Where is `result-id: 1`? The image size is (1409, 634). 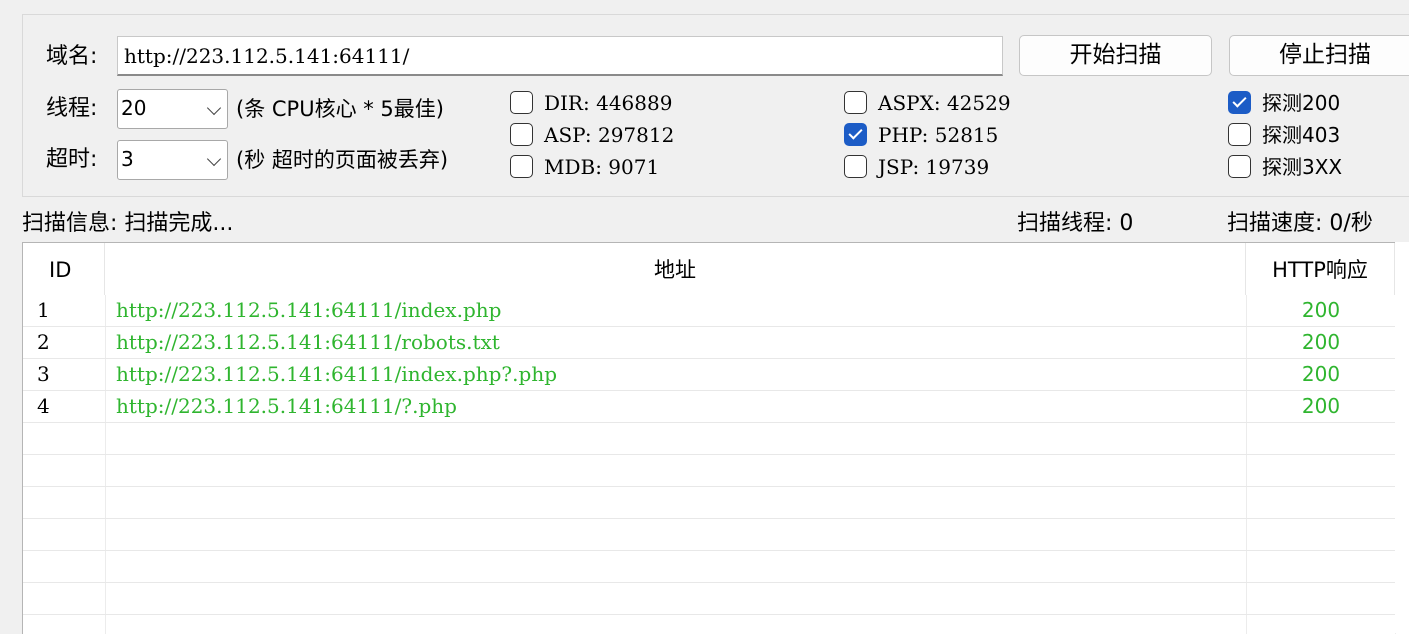 result-id: 1 is located at coordinates (43, 310).